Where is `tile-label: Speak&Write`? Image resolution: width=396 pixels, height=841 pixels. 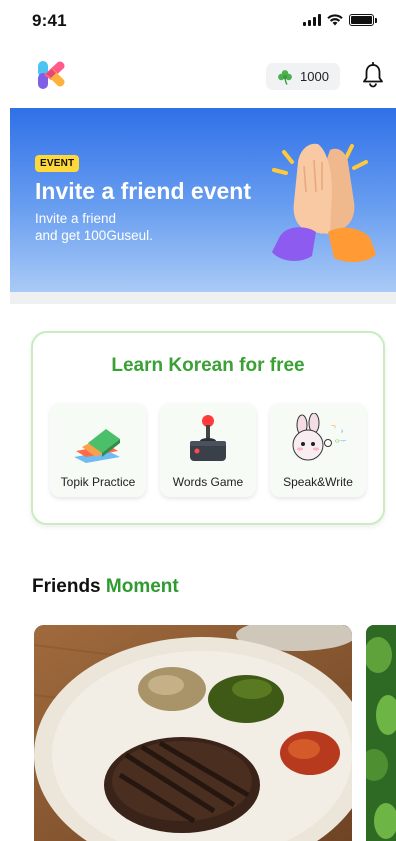
tile-label: Speak&Write is located at coordinates (318, 482).